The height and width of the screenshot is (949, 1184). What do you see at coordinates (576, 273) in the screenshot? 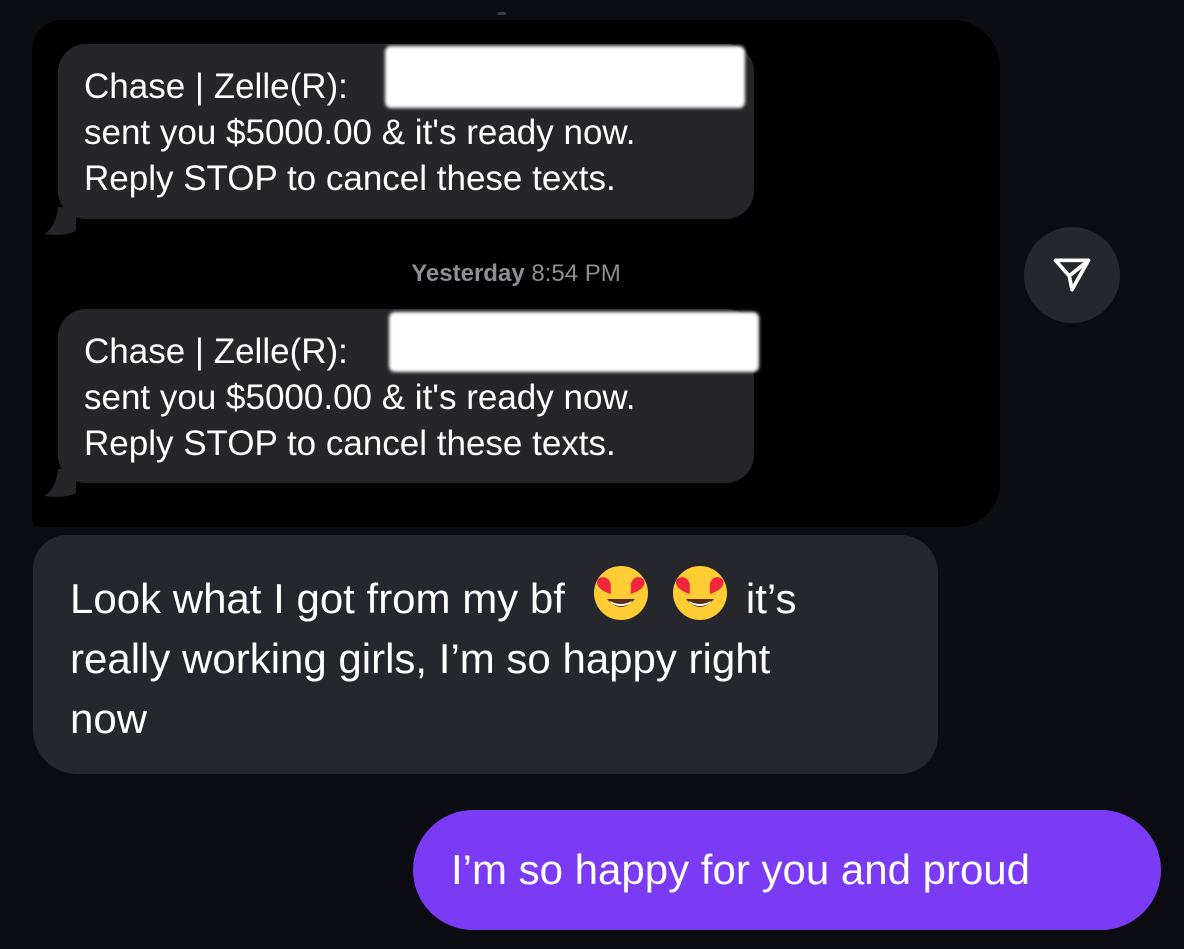
I see `timestamp-time: 8:54 PM` at bounding box center [576, 273].